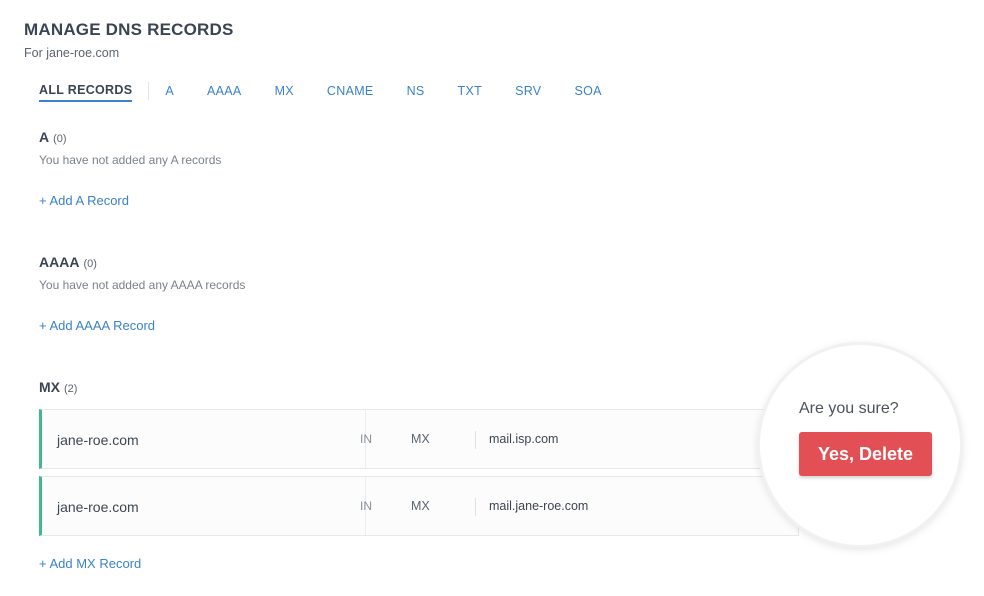 Image resolution: width=984 pixels, height=596 pixels. Describe the element at coordinates (97, 325) in the screenshot. I see `add-aaaa-record-link: + Add AAAA Record` at that location.